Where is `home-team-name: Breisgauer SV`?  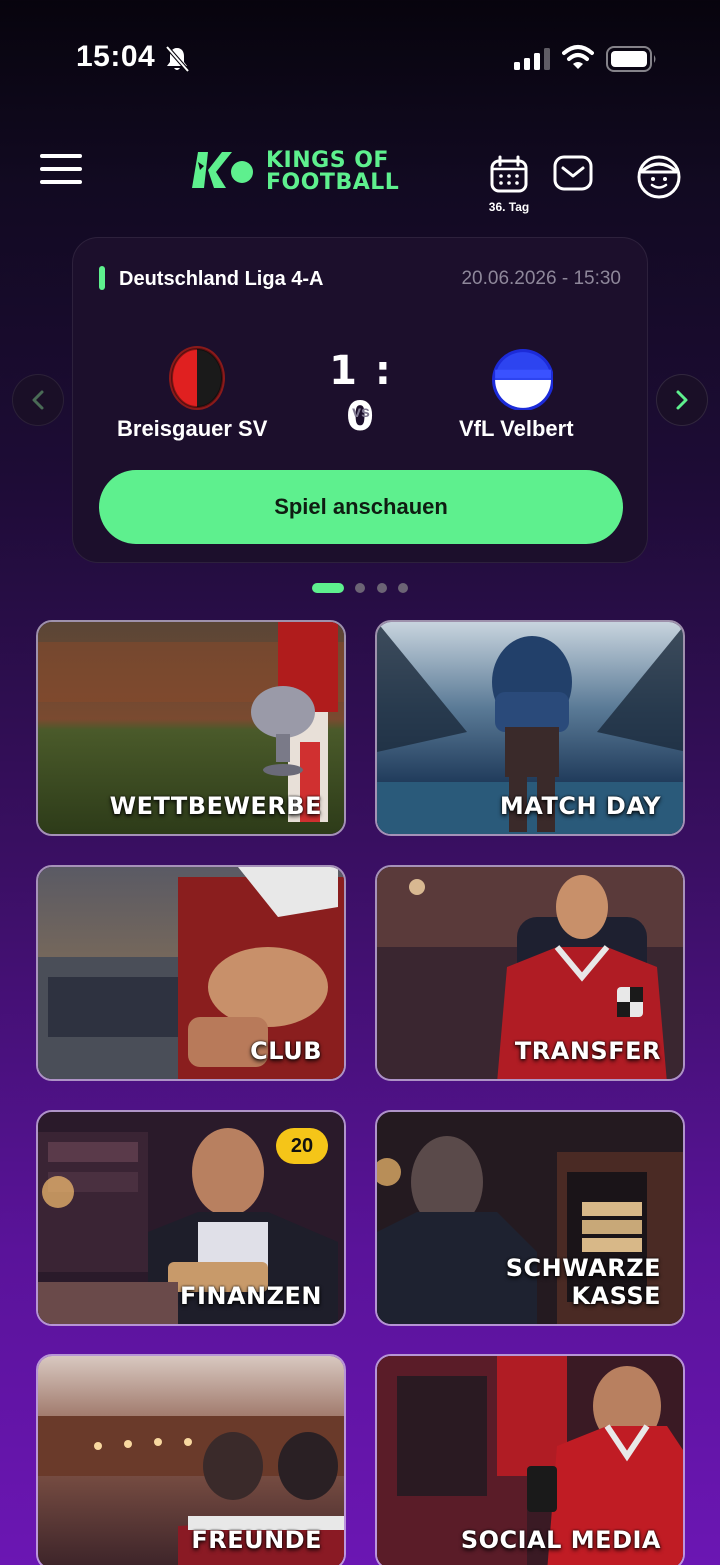 home-team-name: Breisgauer SV is located at coordinates (192, 428).